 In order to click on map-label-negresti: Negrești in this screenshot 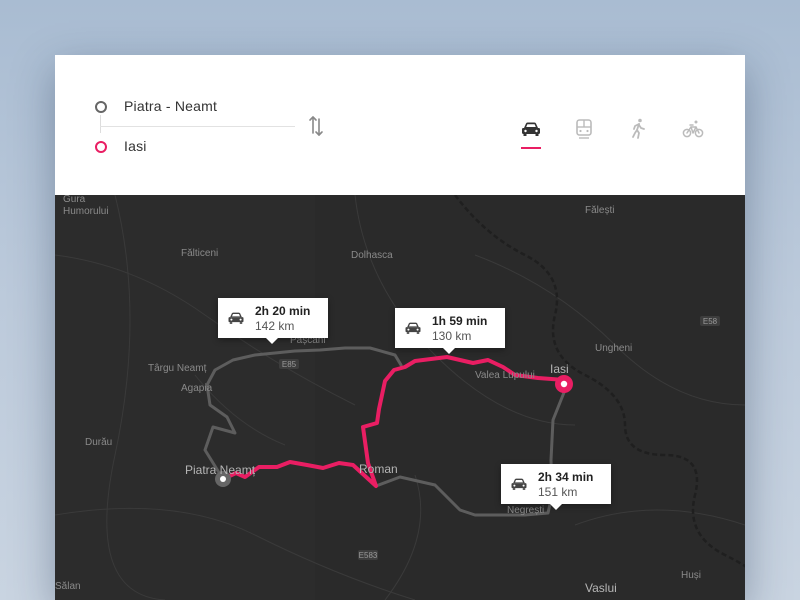, I will do `click(525, 510)`.